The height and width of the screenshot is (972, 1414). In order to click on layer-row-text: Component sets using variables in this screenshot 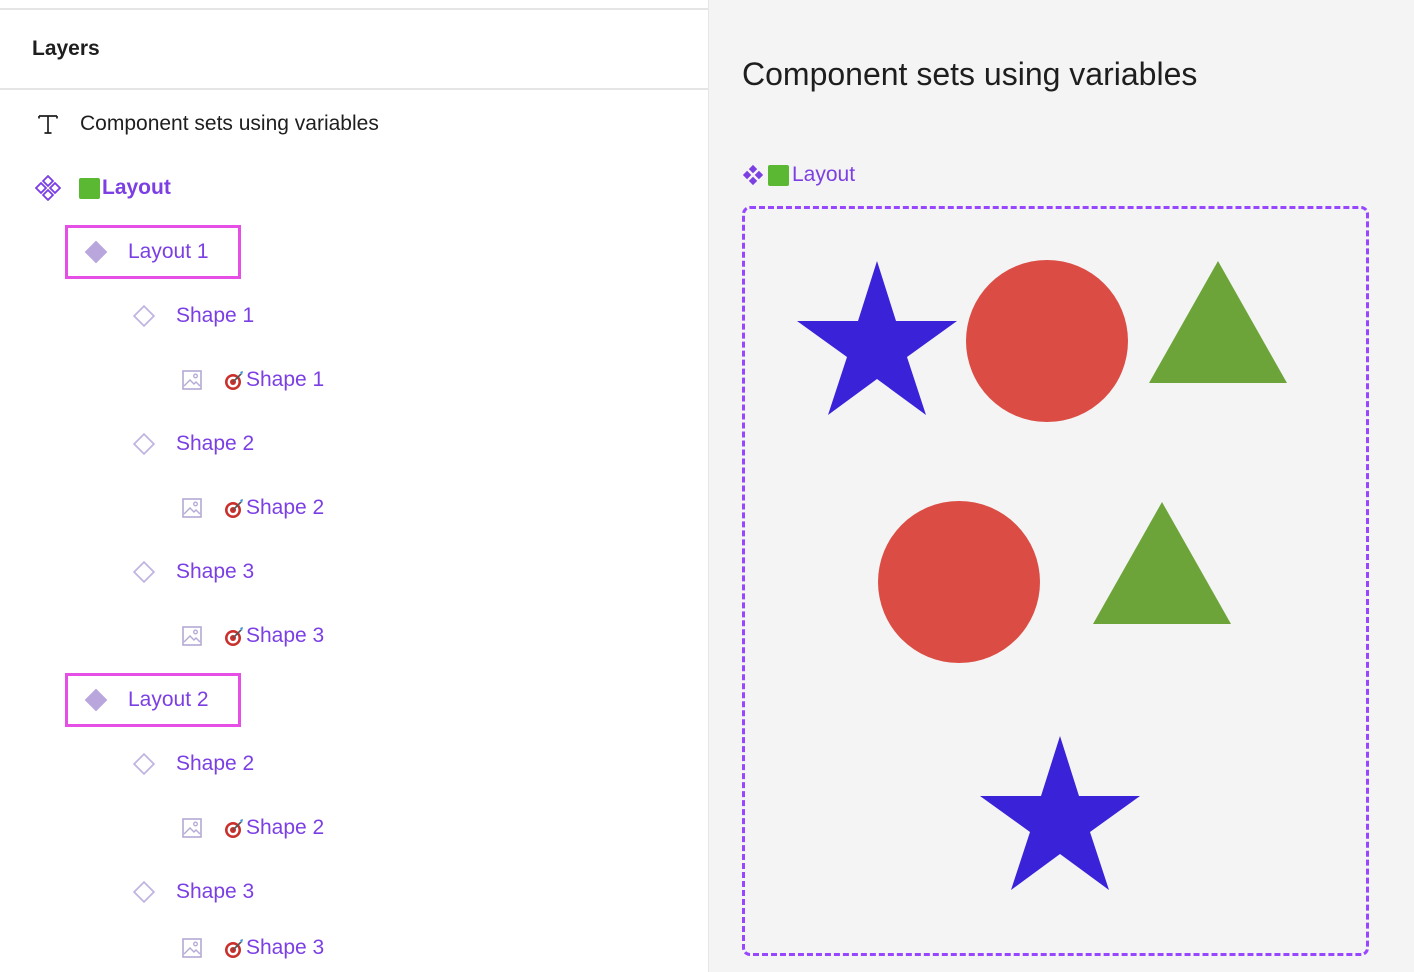, I will do `click(354, 124)`.